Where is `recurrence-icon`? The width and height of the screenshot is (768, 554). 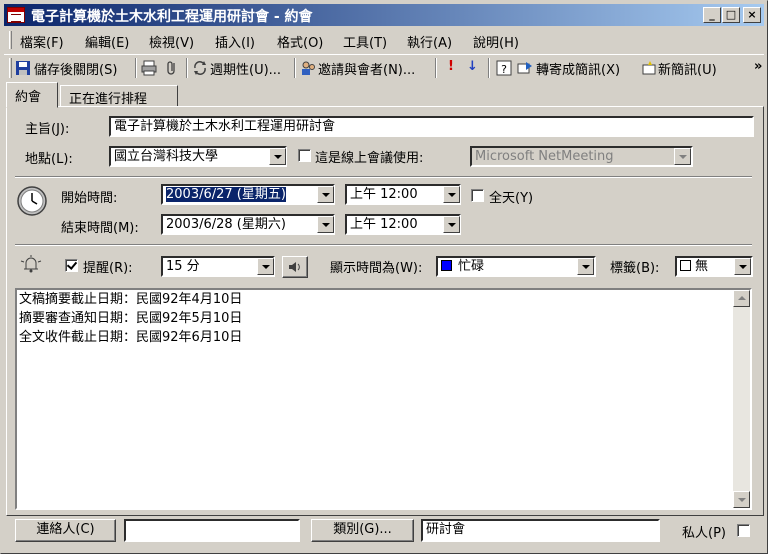
recurrence-icon is located at coordinates (200, 68).